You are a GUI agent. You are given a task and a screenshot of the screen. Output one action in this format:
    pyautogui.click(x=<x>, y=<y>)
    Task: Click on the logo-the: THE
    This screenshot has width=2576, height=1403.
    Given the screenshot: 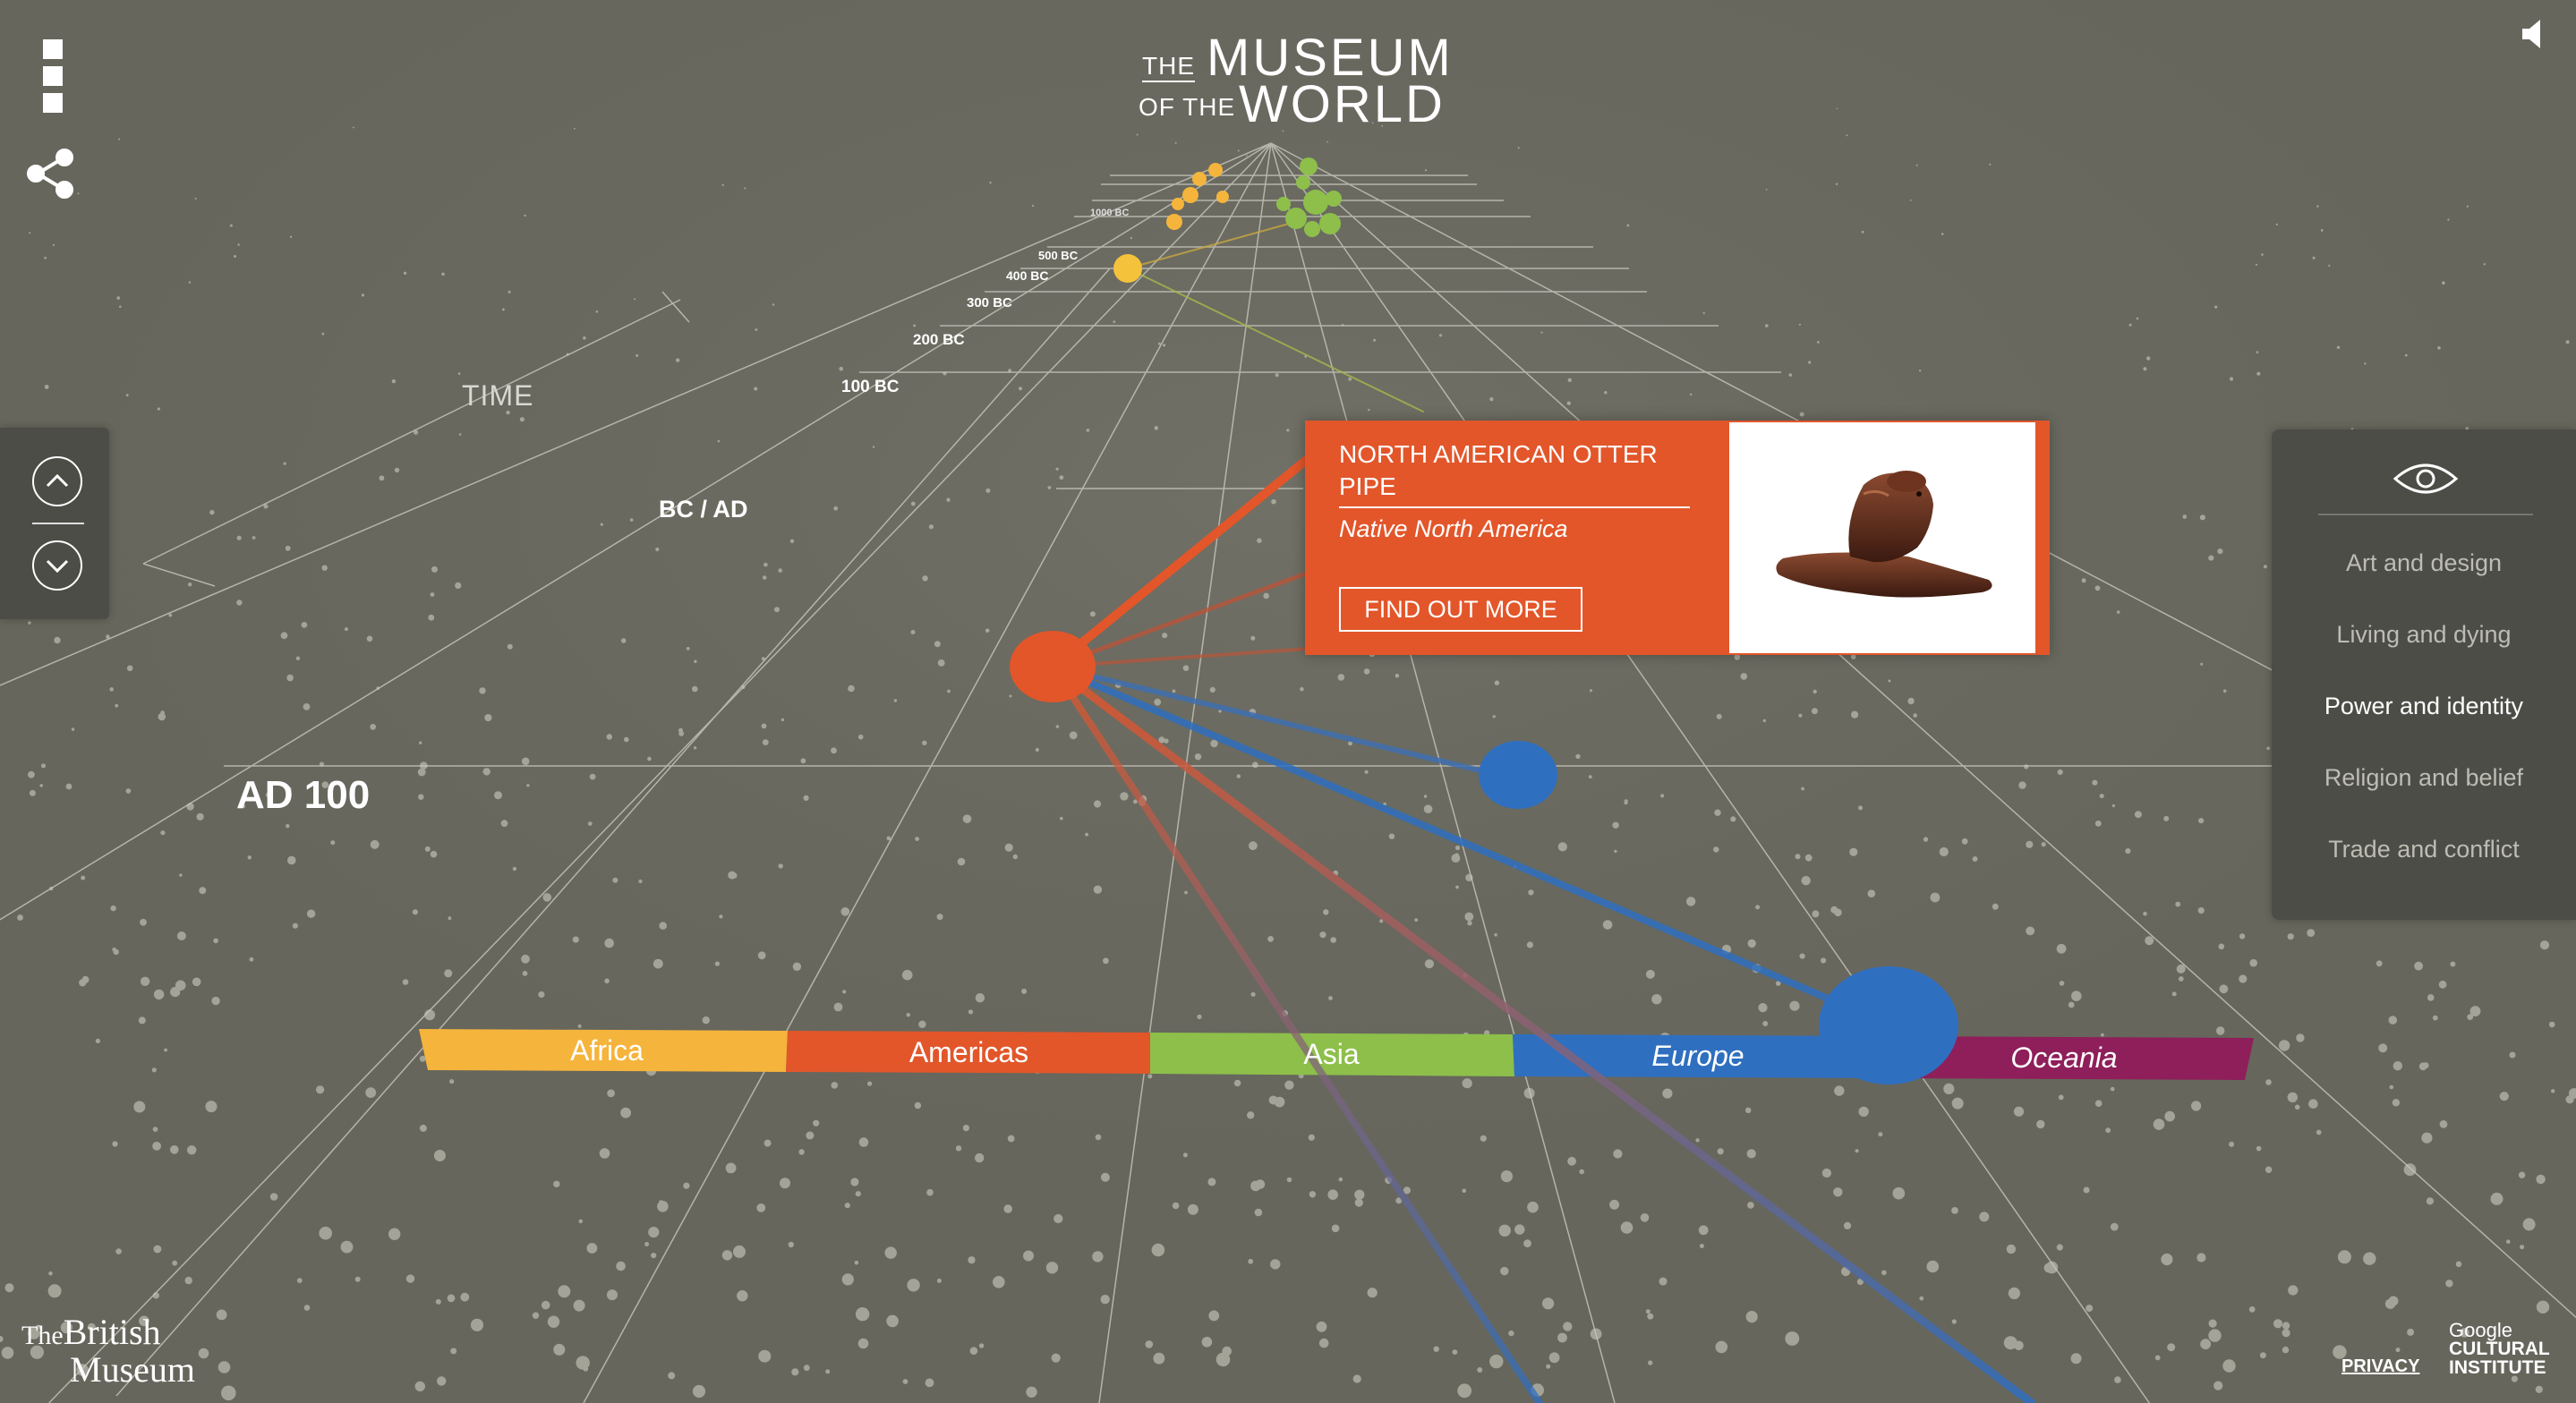 What is the action you would take?
    pyautogui.click(x=1168, y=67)
    